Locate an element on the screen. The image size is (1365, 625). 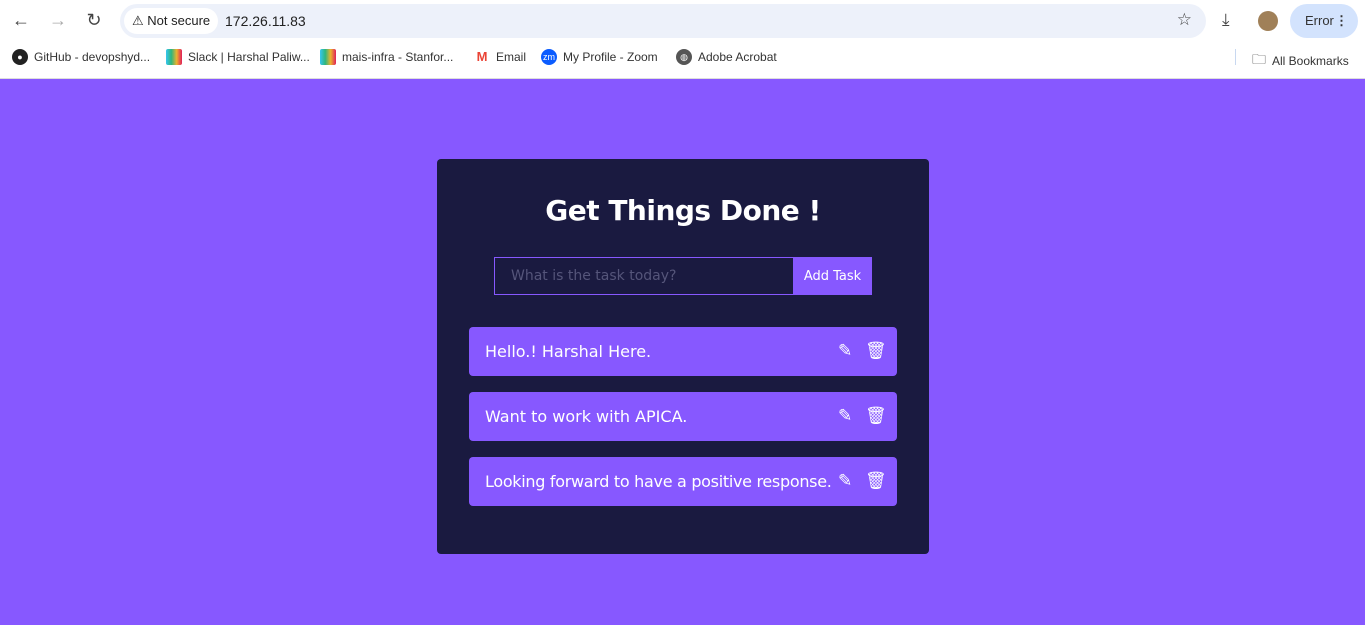
bookmark-zoom: zm My Profile - Zoom is located at coordinates (599, 57).